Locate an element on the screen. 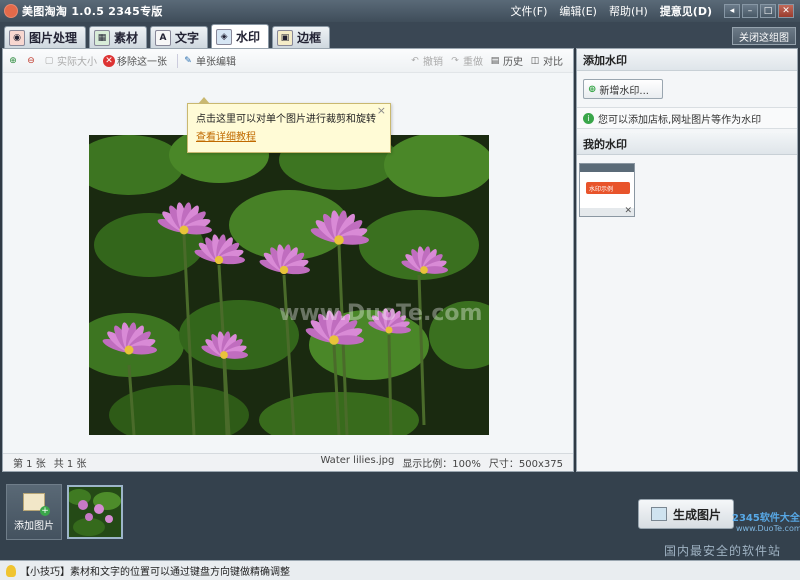  actual-size-label: 实际大小 is located at coordinates (77, 62).